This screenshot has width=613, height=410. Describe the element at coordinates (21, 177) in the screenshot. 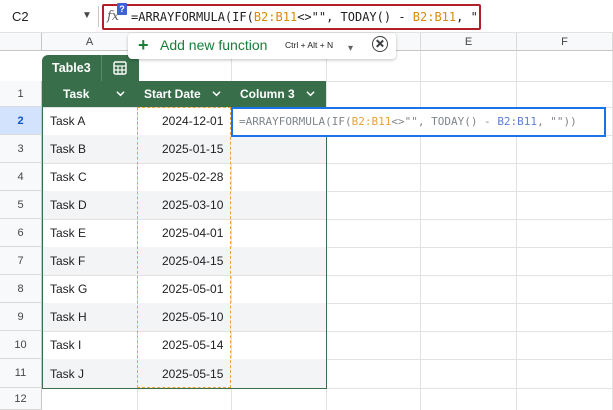

I see `row-header-4: 4` at that location.